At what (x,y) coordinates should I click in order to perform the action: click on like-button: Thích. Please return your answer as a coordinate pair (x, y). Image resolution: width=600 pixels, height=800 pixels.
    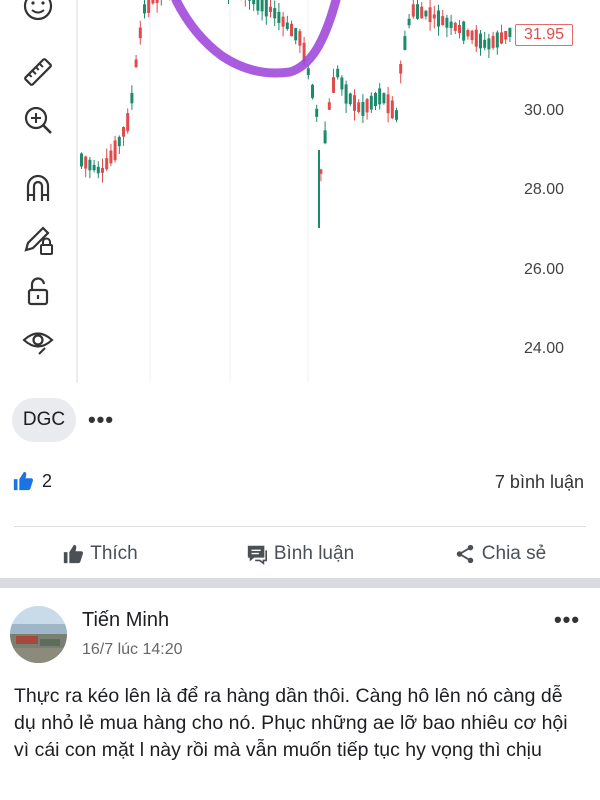
    Looking at the image, I should click on (100, 554).